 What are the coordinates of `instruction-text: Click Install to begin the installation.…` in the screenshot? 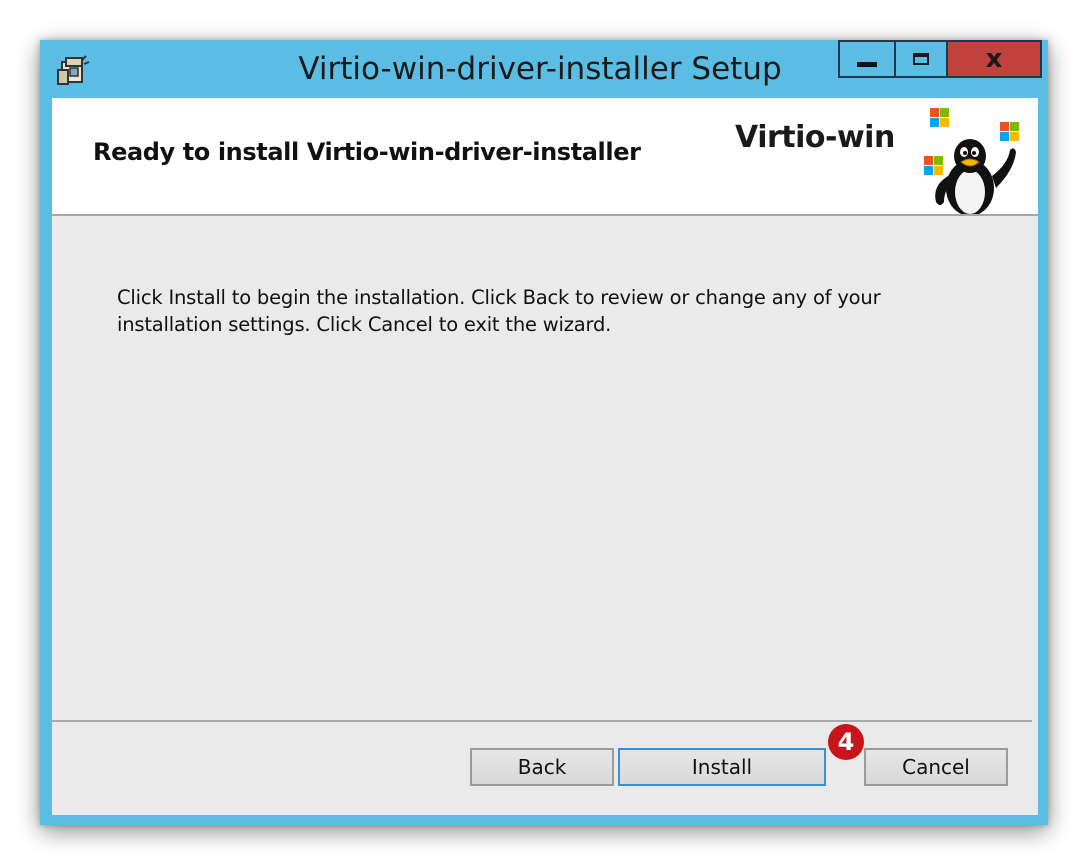 It's located at (547, 311).